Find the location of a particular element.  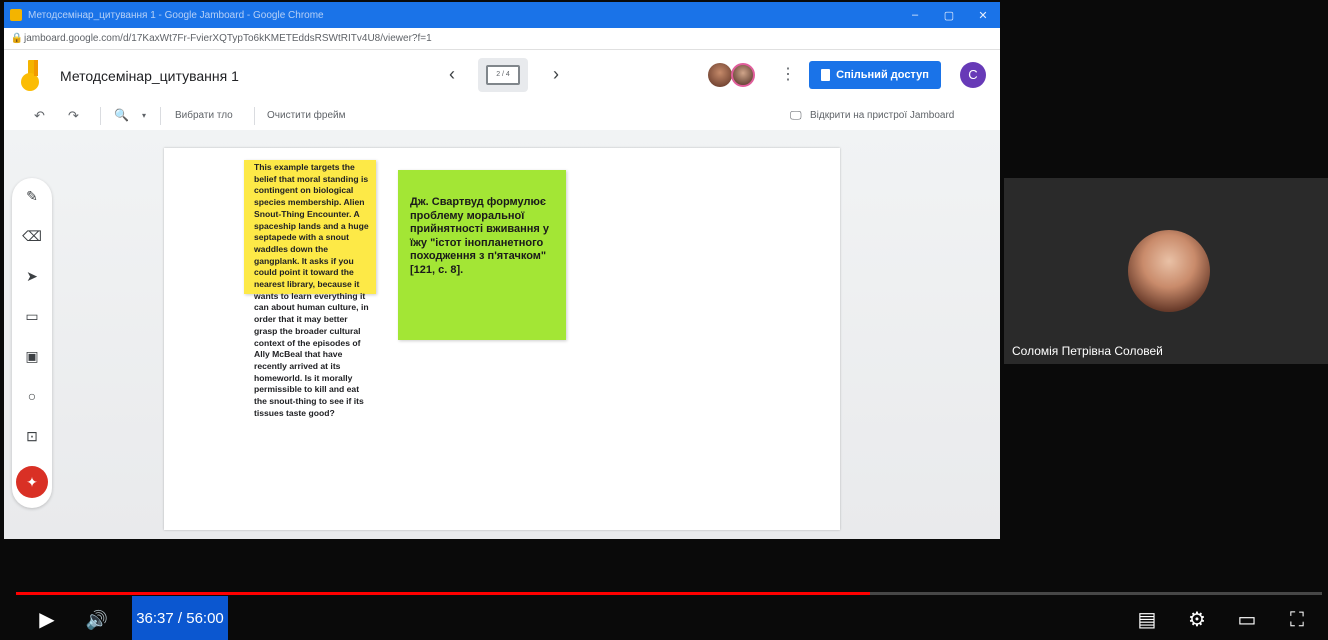

progress-fill is located at coordinates (443, 593).